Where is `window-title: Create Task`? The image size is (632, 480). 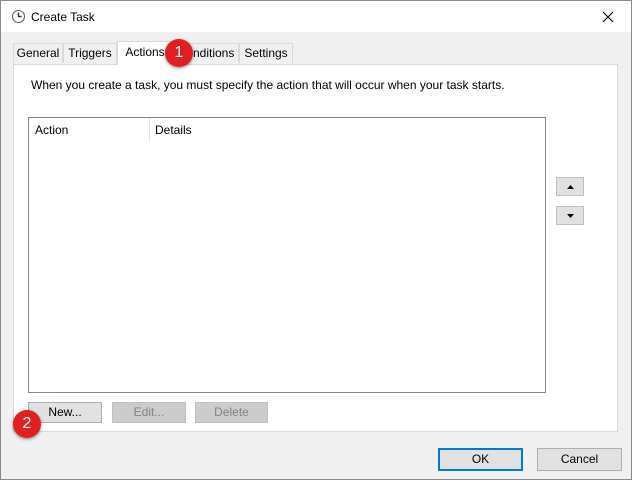
window-title: Create Task is located at coordinates (63, 17).